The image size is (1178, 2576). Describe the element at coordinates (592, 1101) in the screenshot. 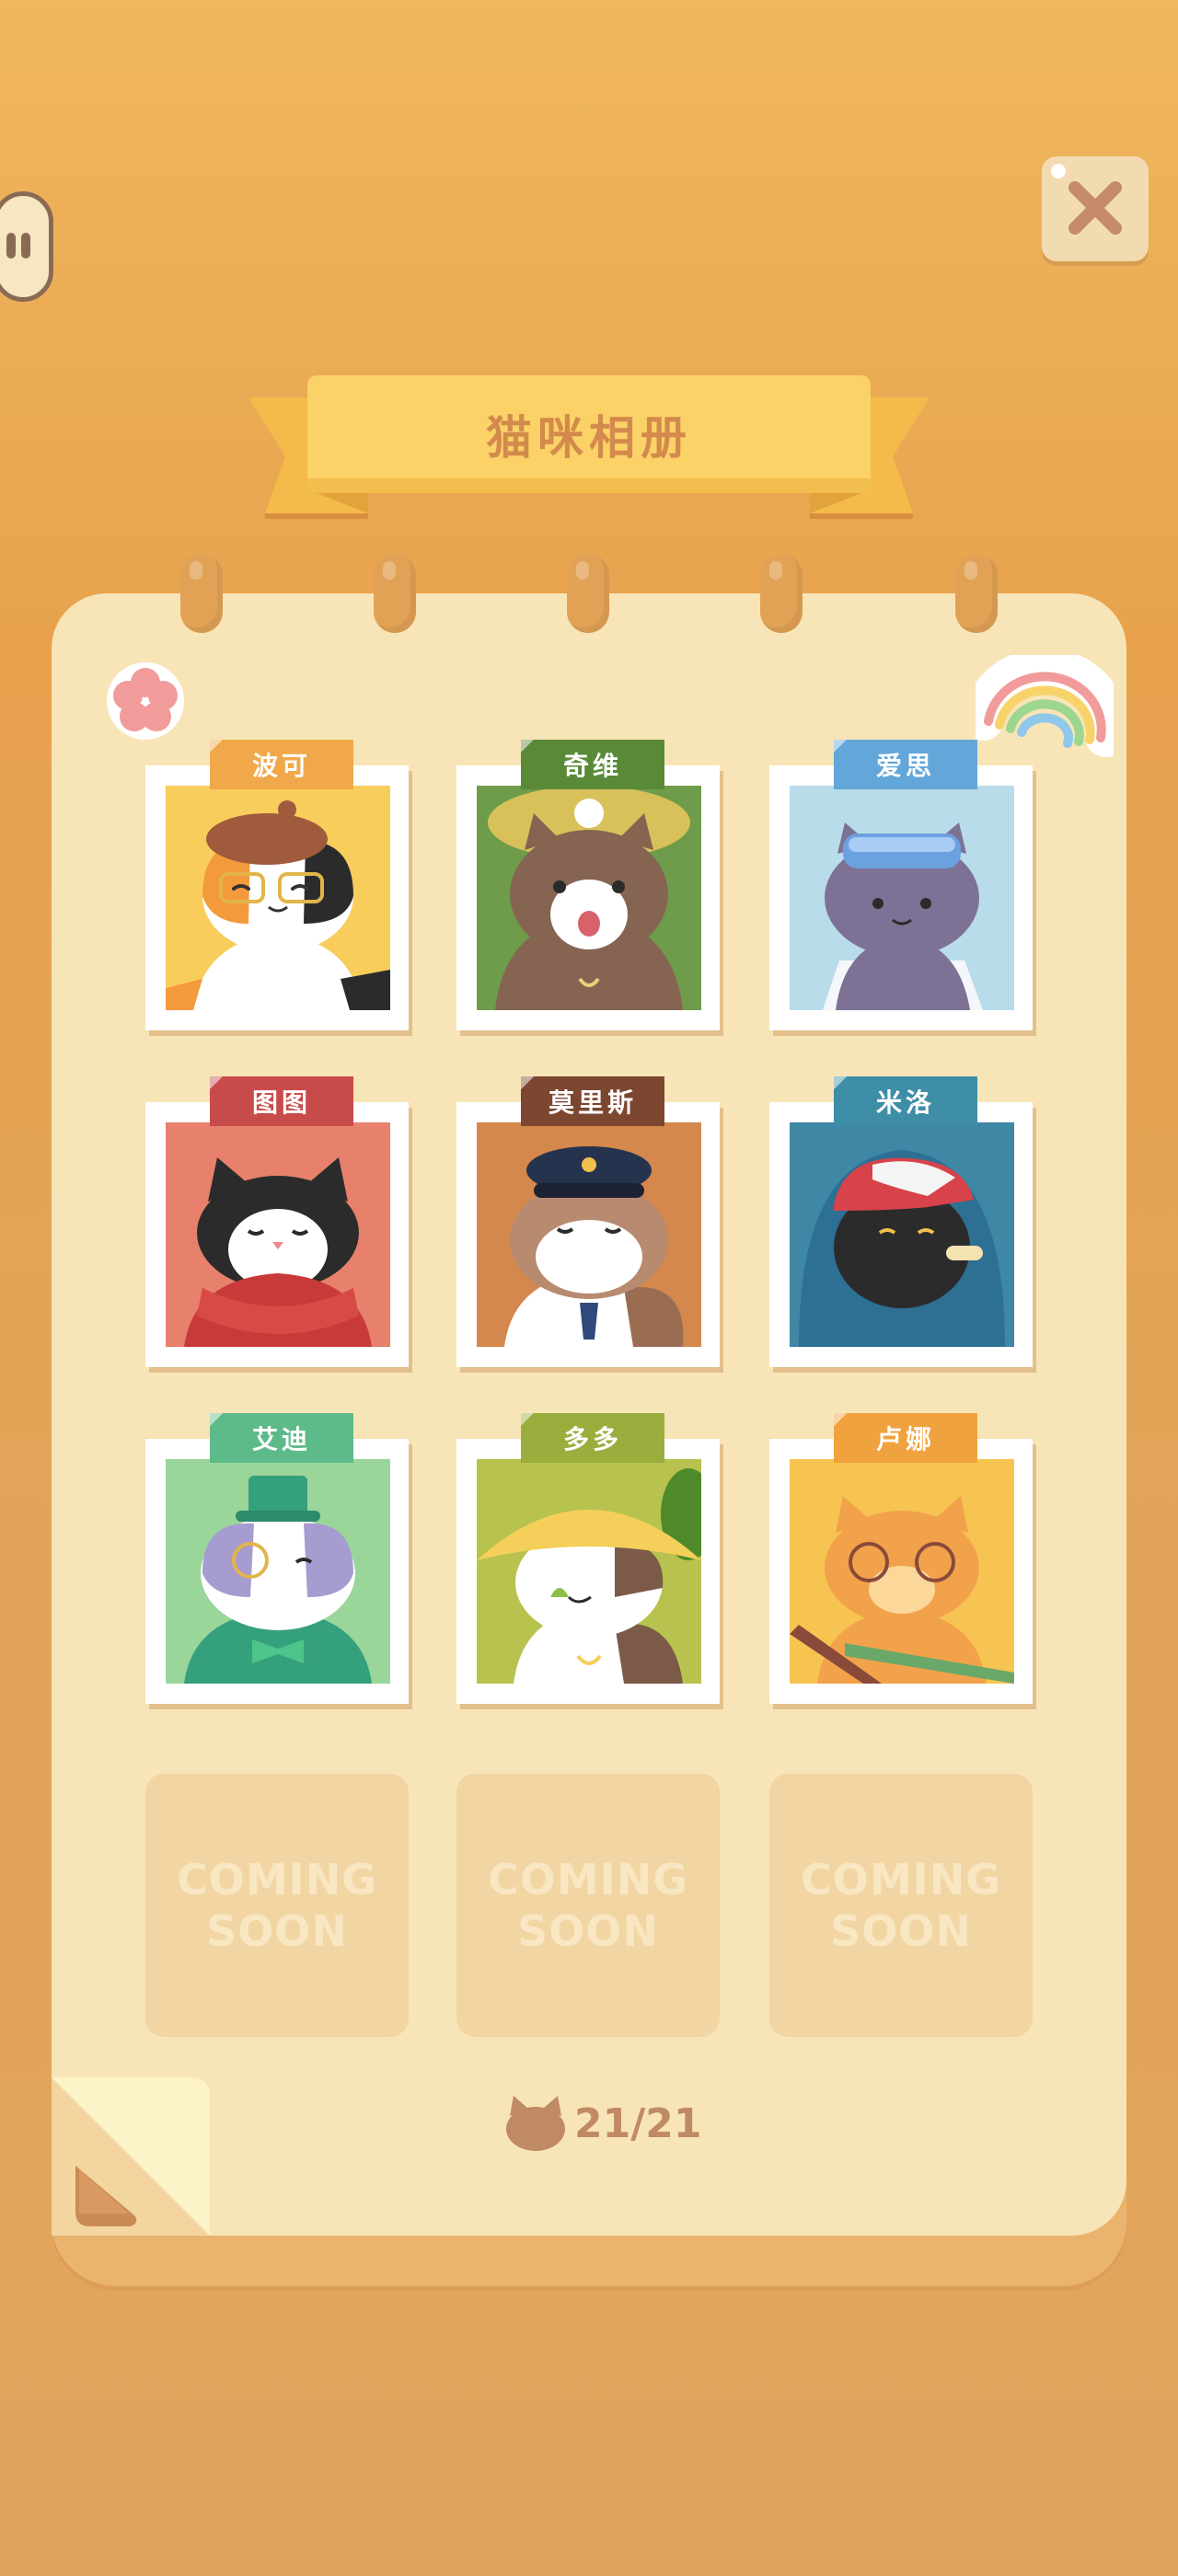

I see `cat-name-tag: 莫里斯` at that location.